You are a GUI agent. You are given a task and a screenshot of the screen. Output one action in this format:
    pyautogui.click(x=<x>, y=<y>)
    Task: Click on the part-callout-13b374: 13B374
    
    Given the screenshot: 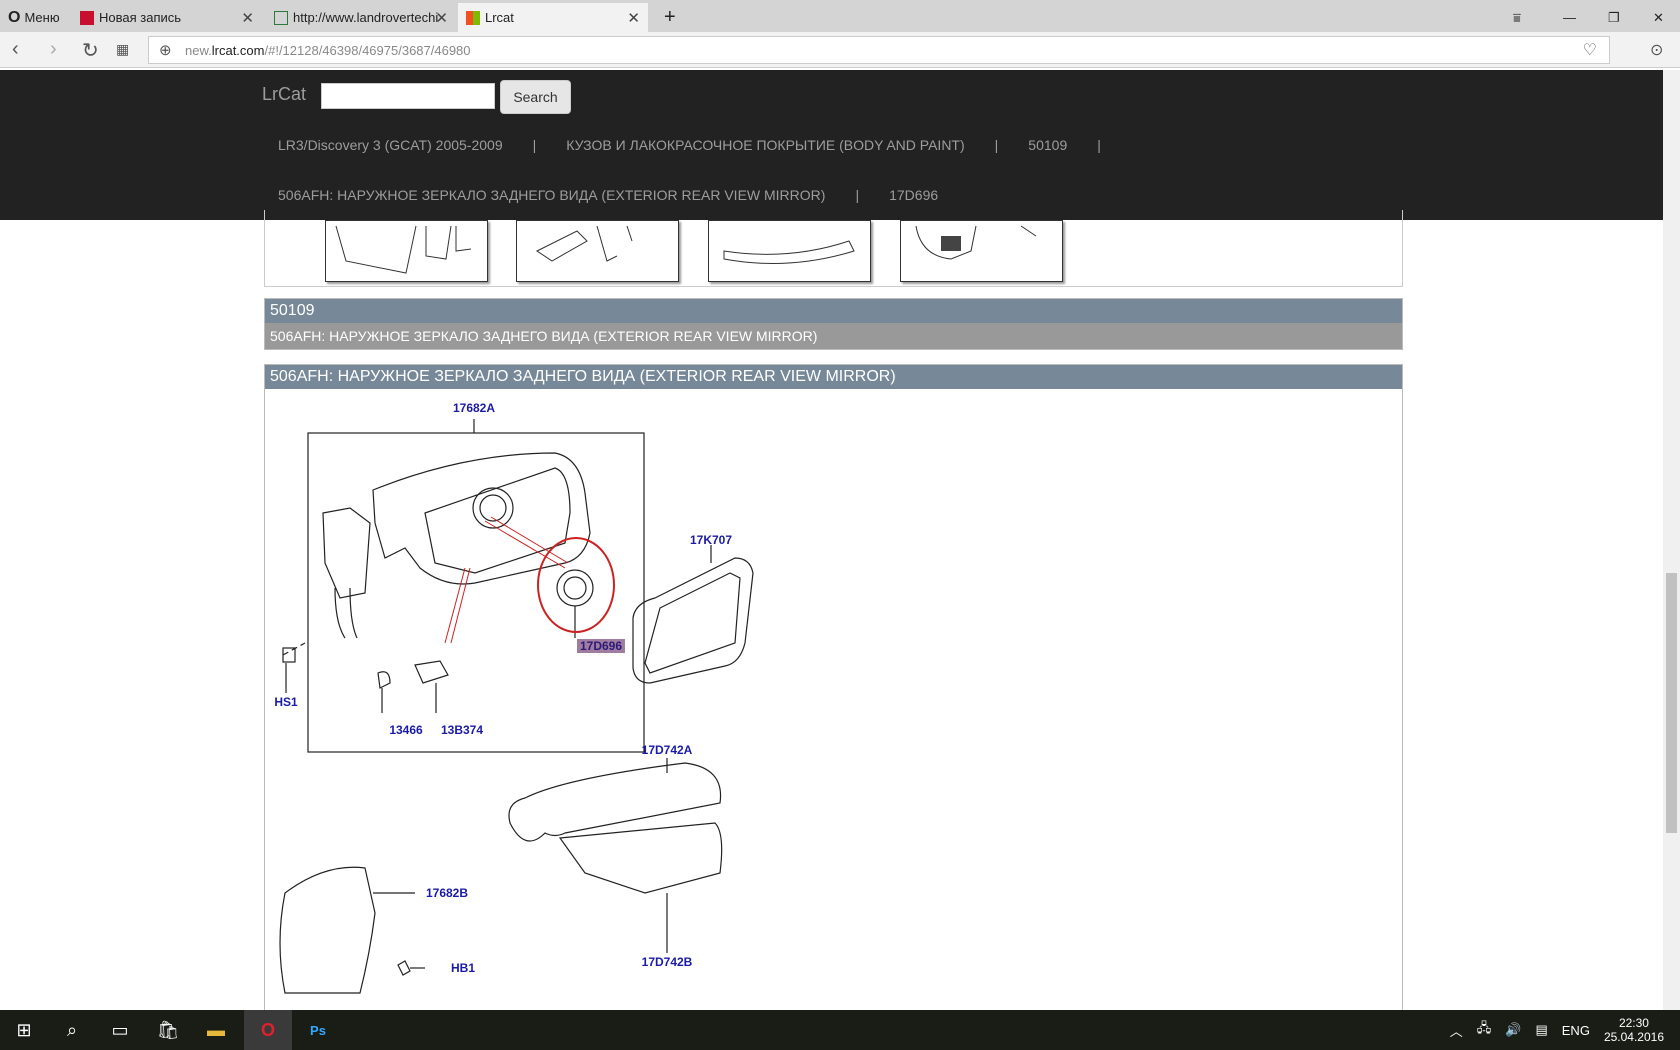 What is the action you would take?
    pyautogui.click(x=462, y=730)
    